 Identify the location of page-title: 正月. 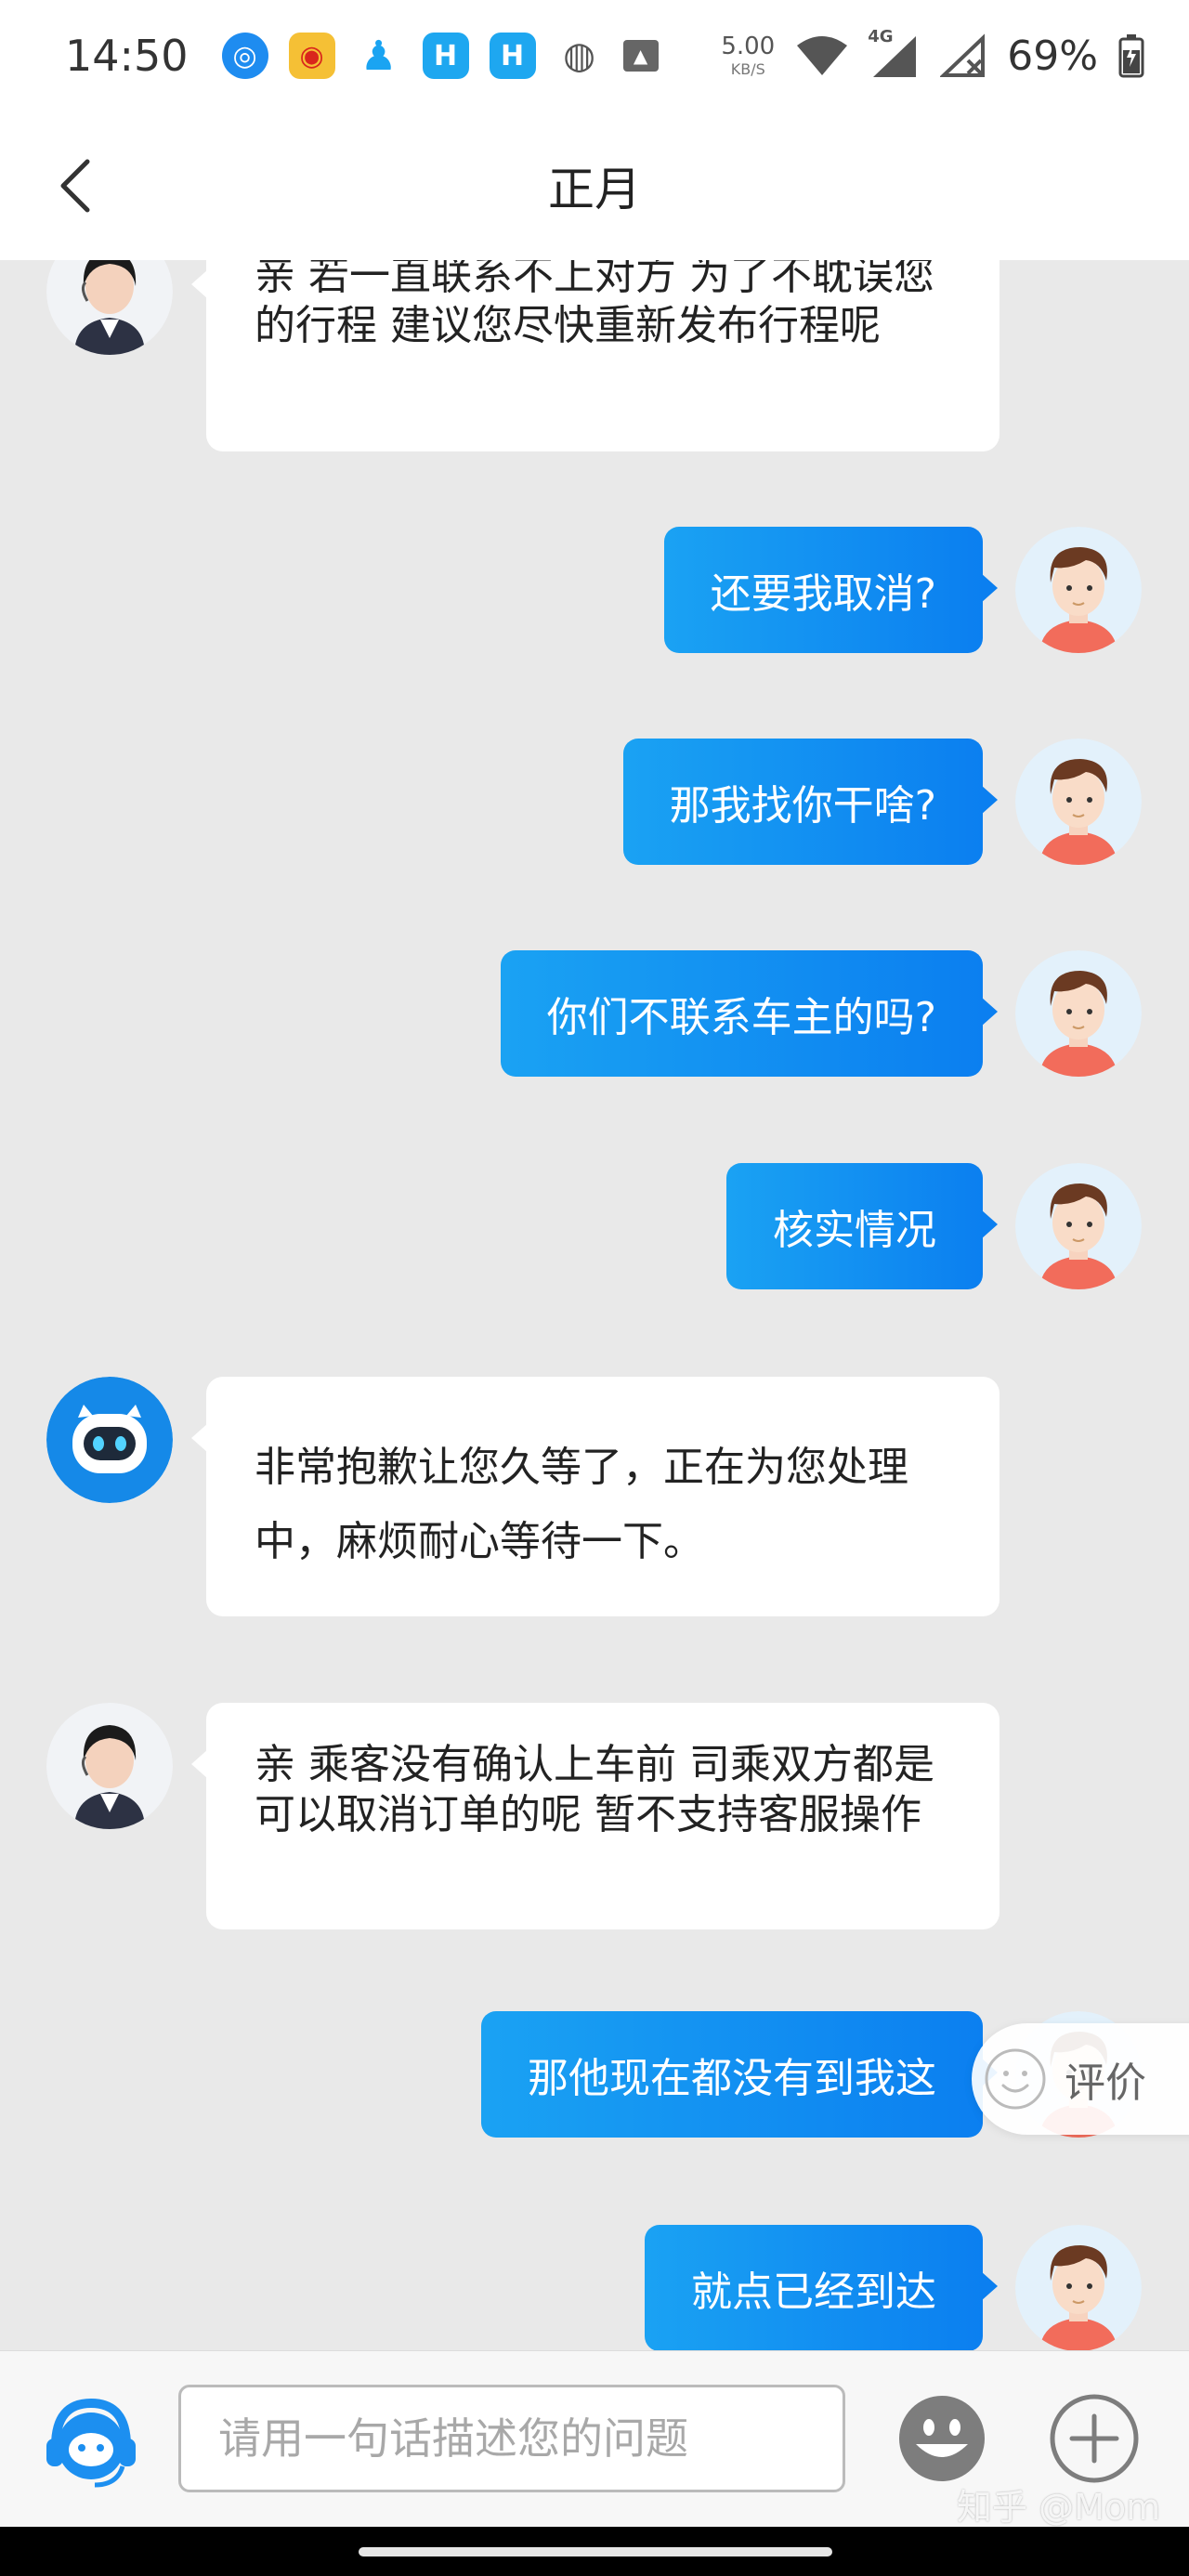
(594, 189).